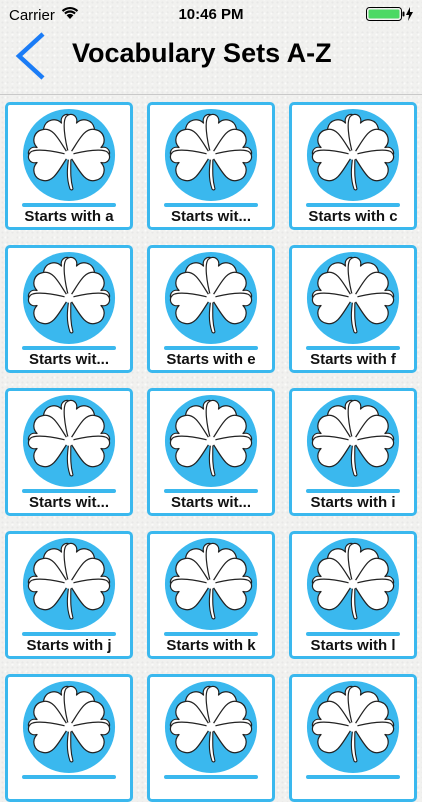  I want to click on vocab-set-tile: Starts with k, so click(211, 595).